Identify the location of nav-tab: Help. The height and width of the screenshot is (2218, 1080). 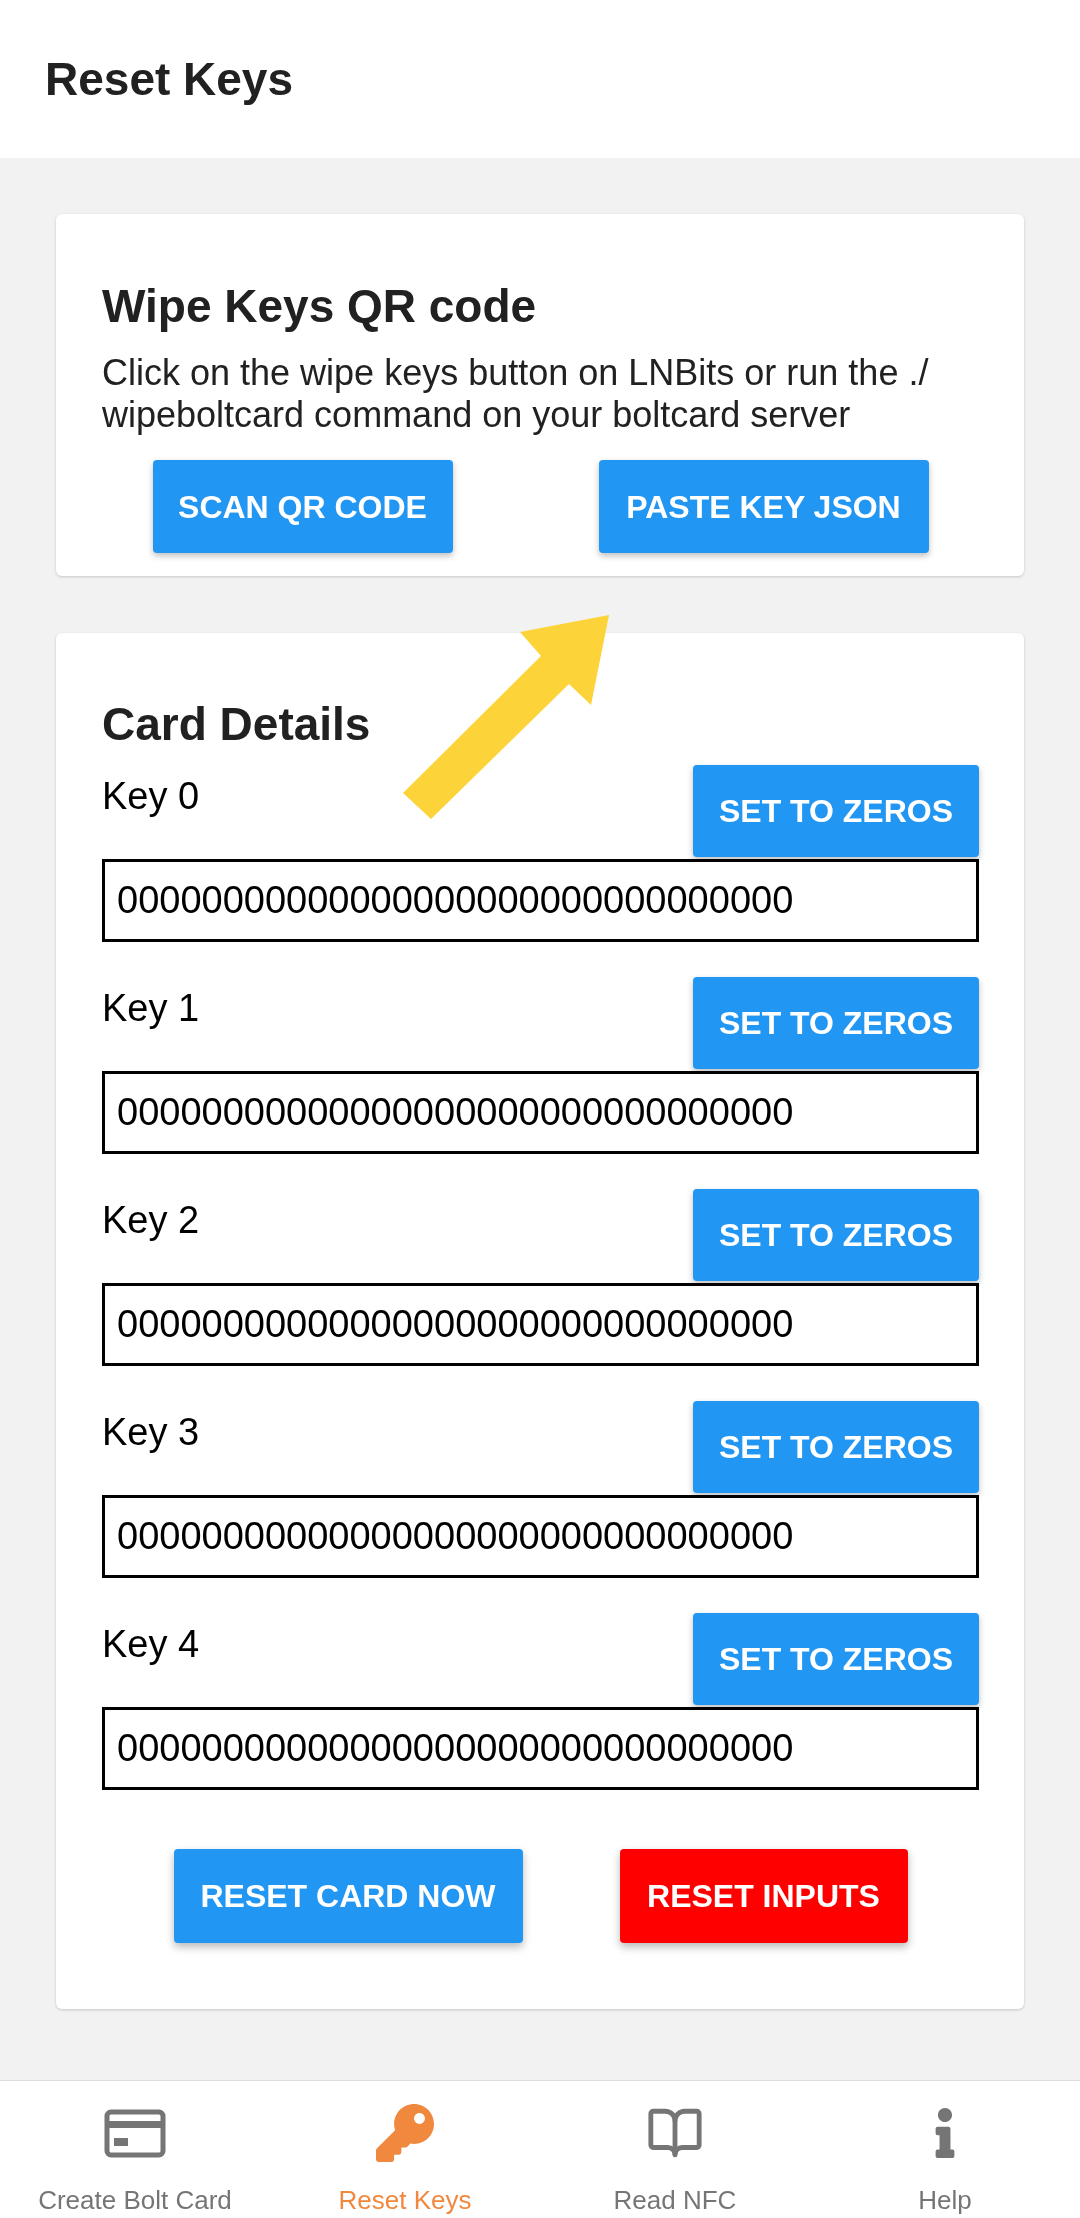
(945, 2149).